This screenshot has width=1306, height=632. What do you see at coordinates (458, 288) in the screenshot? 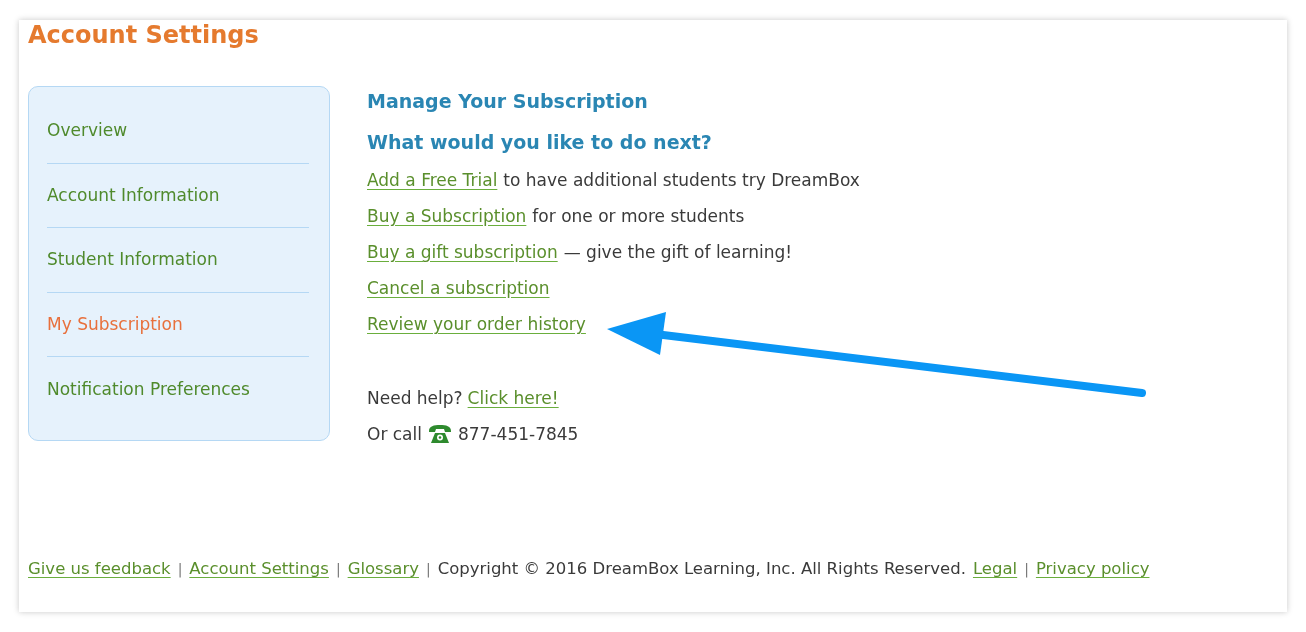
I see `action-link: Cancel a subscription` at bounding box center [458, 288].